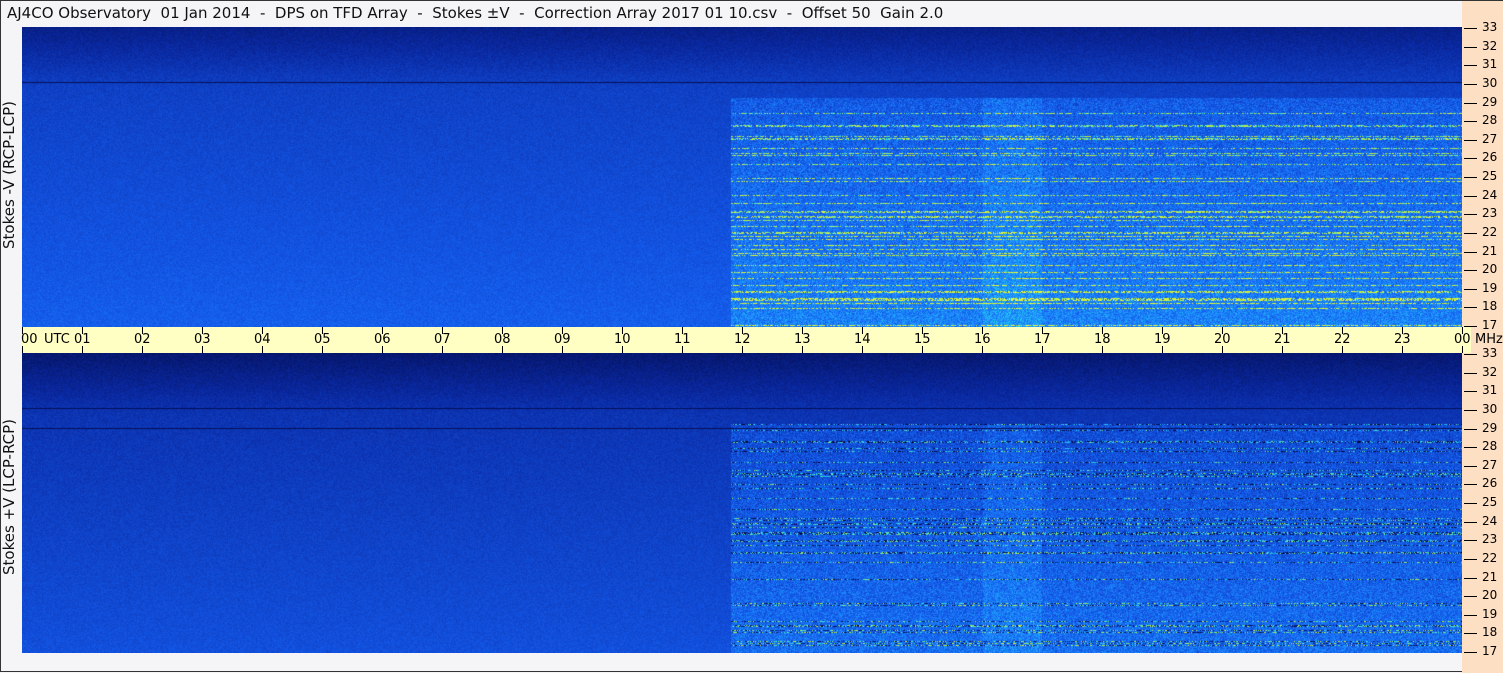 The image size is (1503, 673). Describe the element at coordinates (682, 339) in the screenshot. I see `time-tick-label: 11` at that location.